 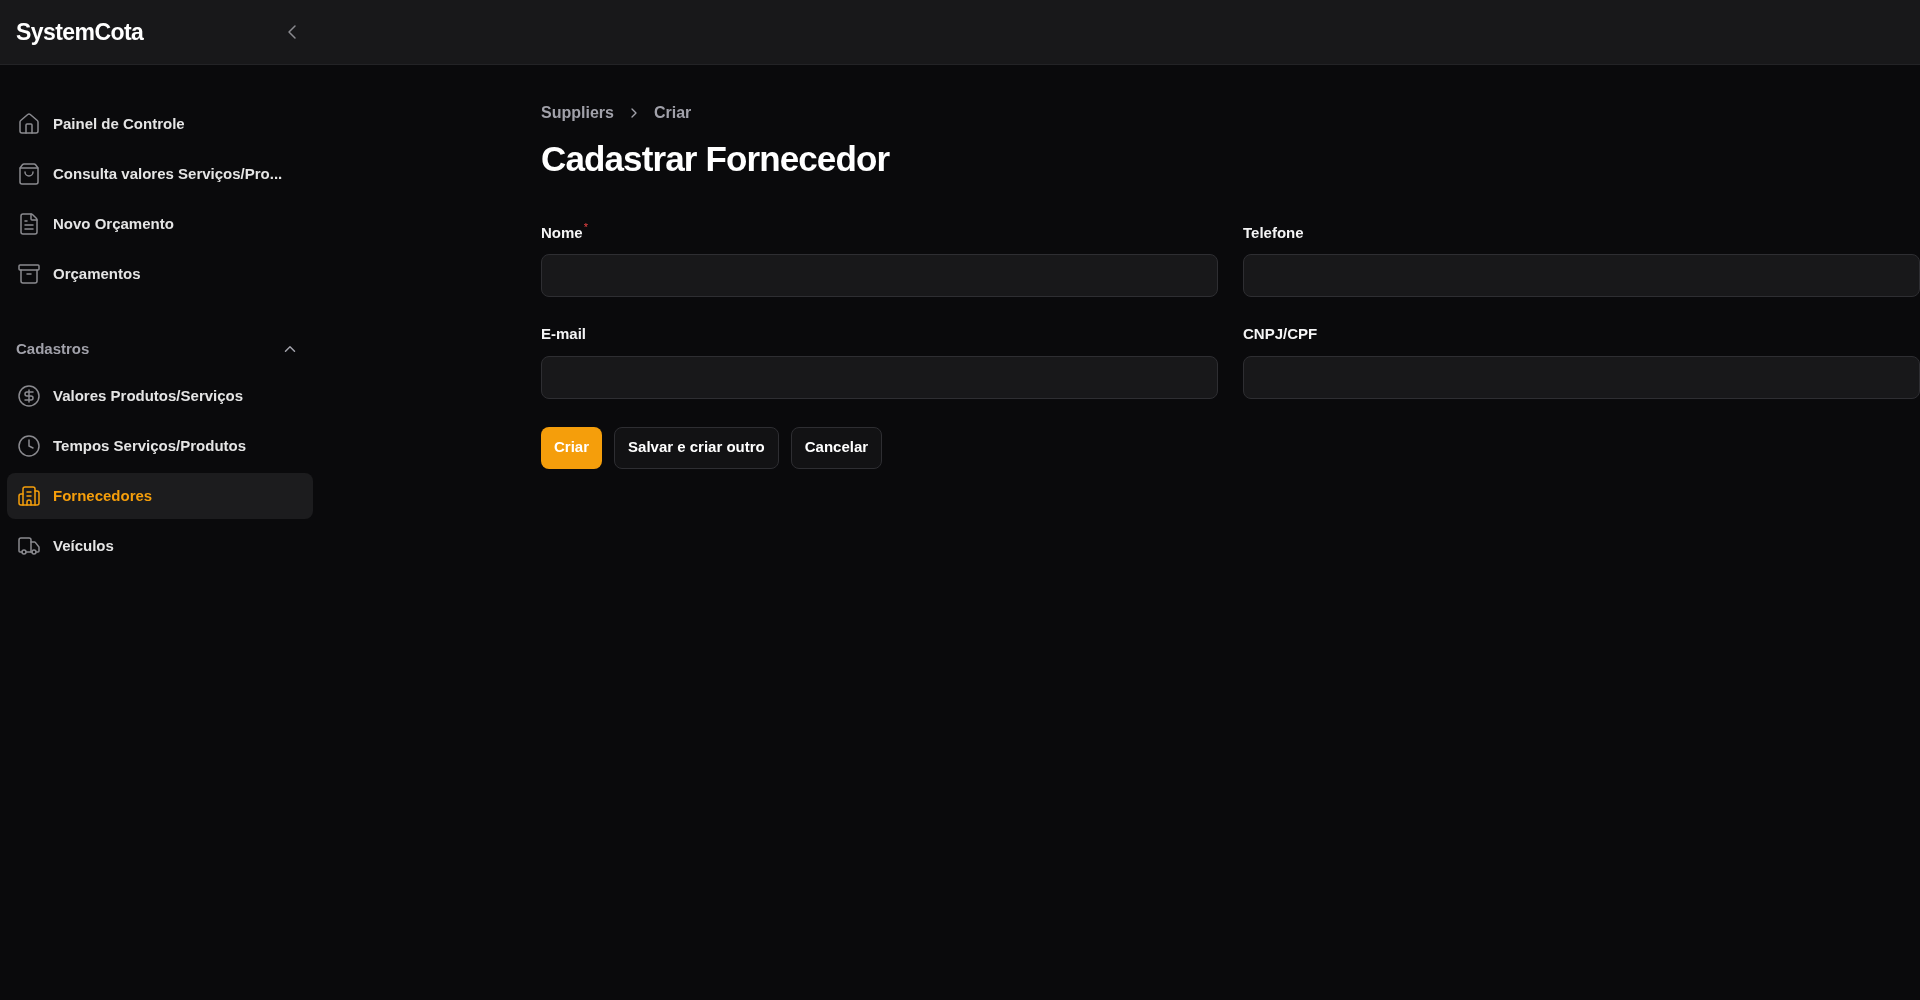 I want to click on document-icon, so click(x=29, y=224).